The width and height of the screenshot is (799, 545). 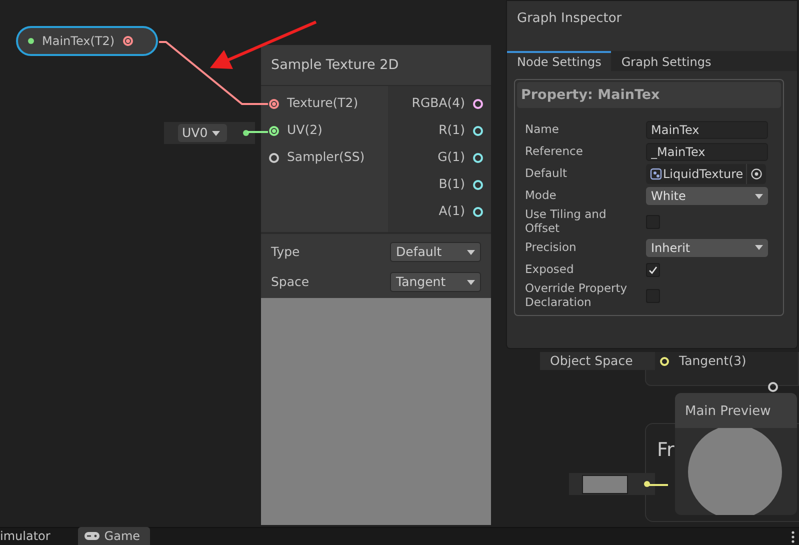 I want to click on port-label: RGBA(4), so click(x=438, y=103).